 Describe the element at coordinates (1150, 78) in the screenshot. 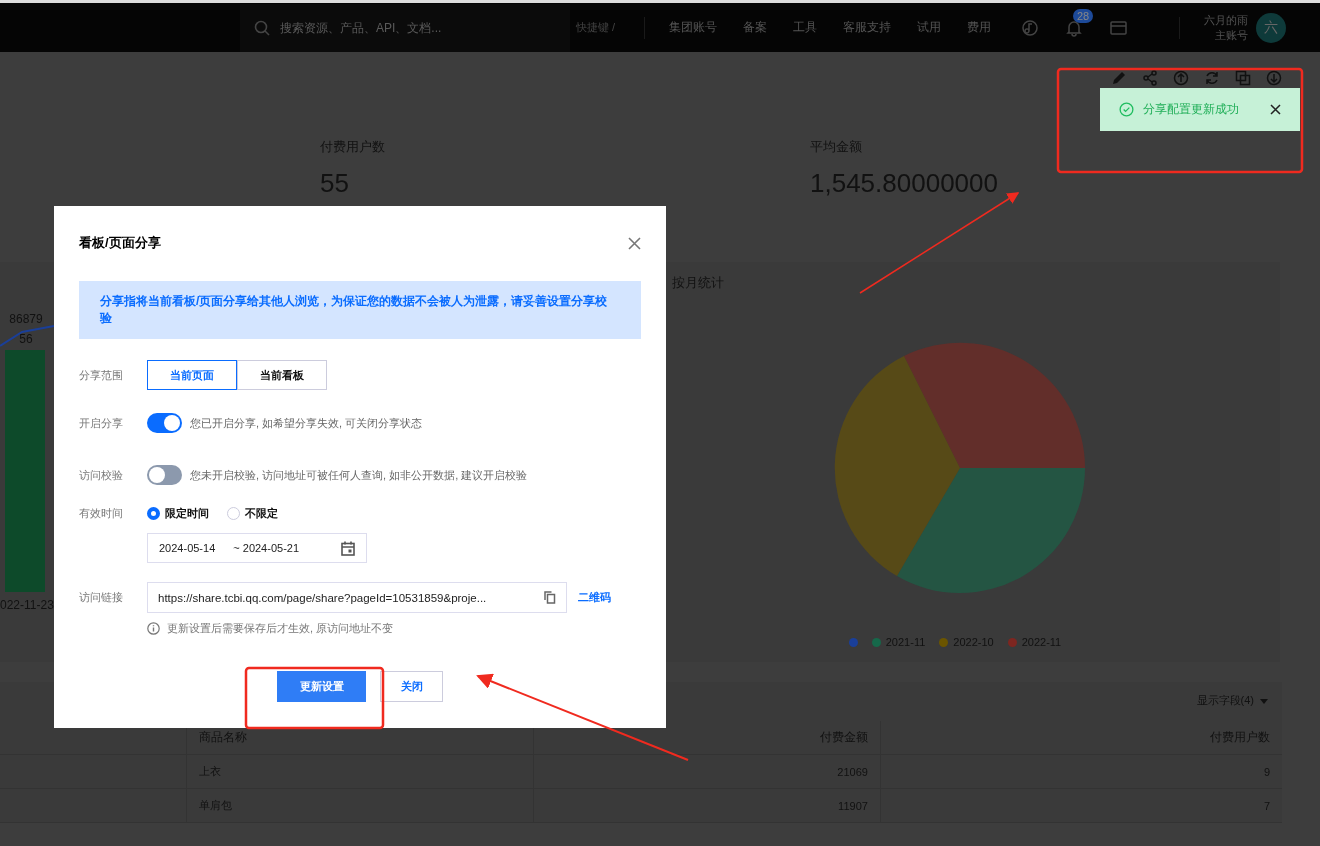

I see `share-icon` at that location.